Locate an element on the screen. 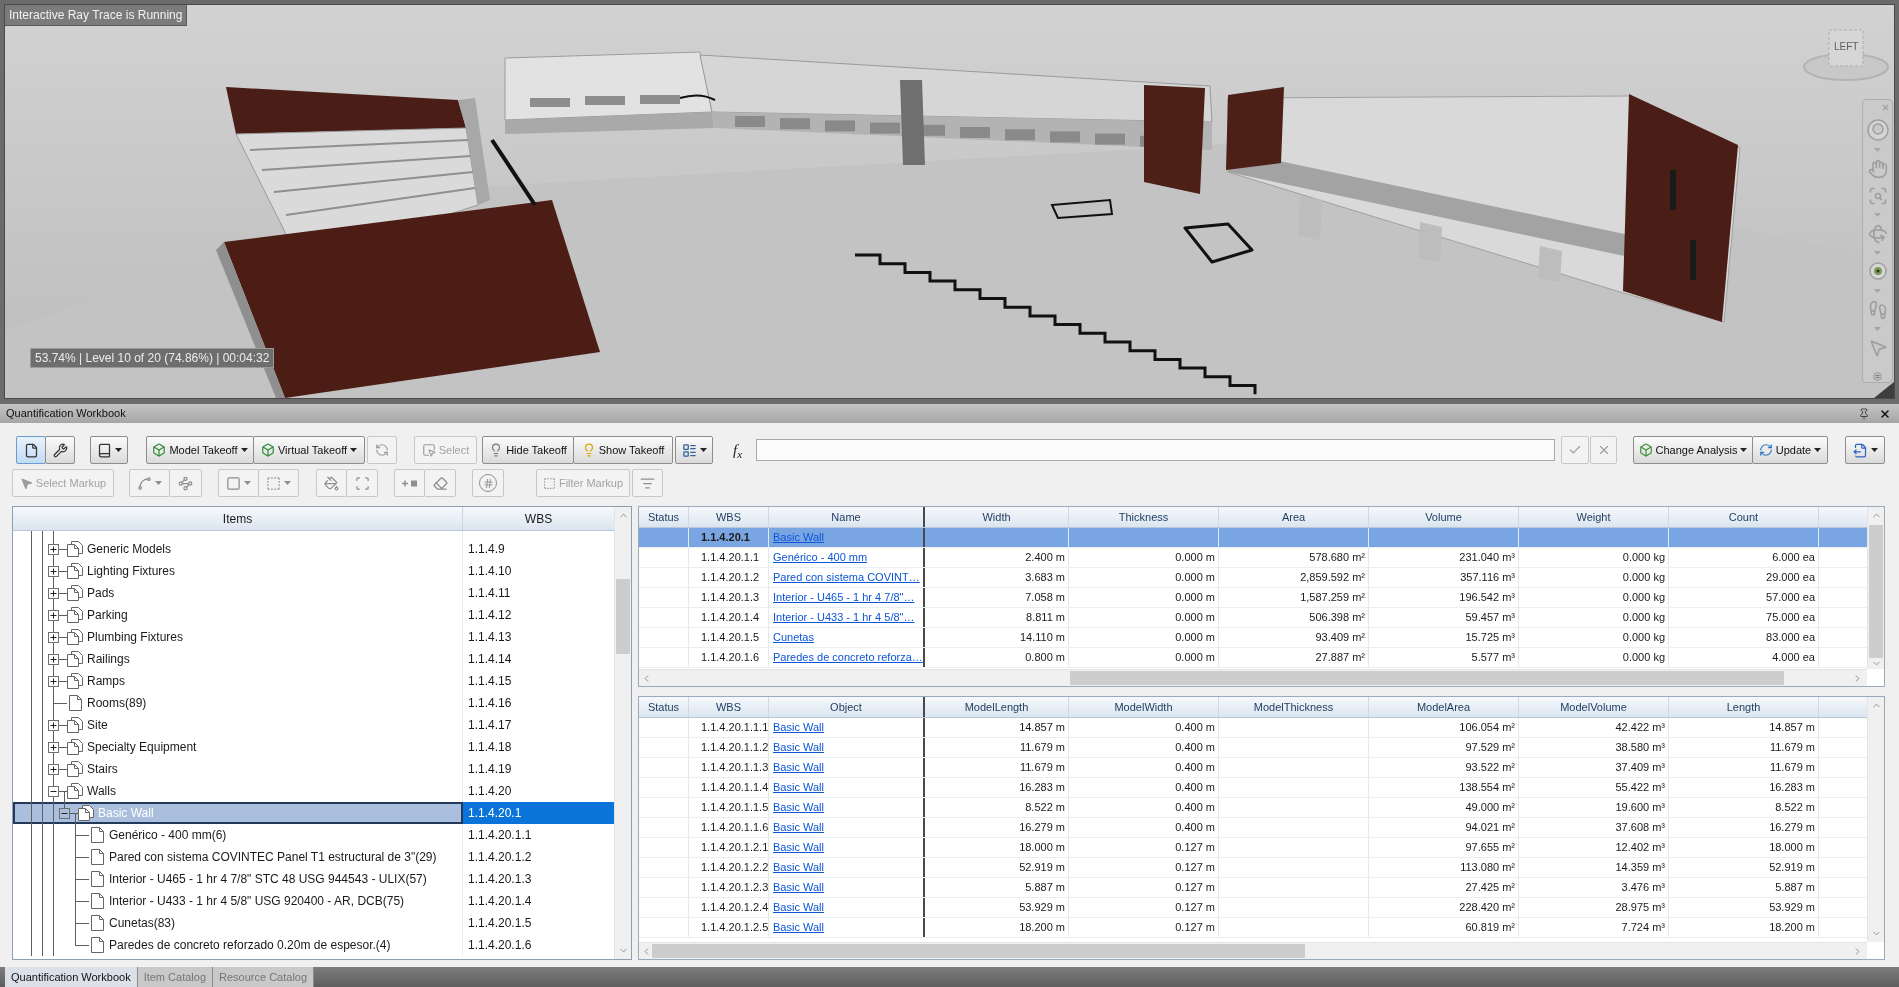 The width and height of the screenshot is (1899, 987). tree-item: Ramps is located at coordinates (238, 681).